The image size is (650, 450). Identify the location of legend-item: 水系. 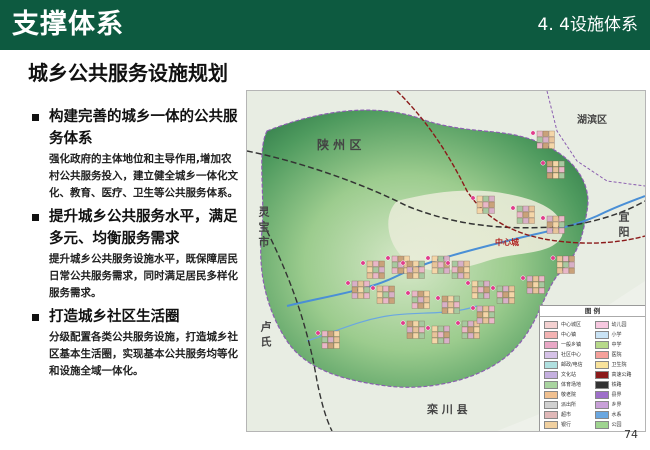
(618, 414).